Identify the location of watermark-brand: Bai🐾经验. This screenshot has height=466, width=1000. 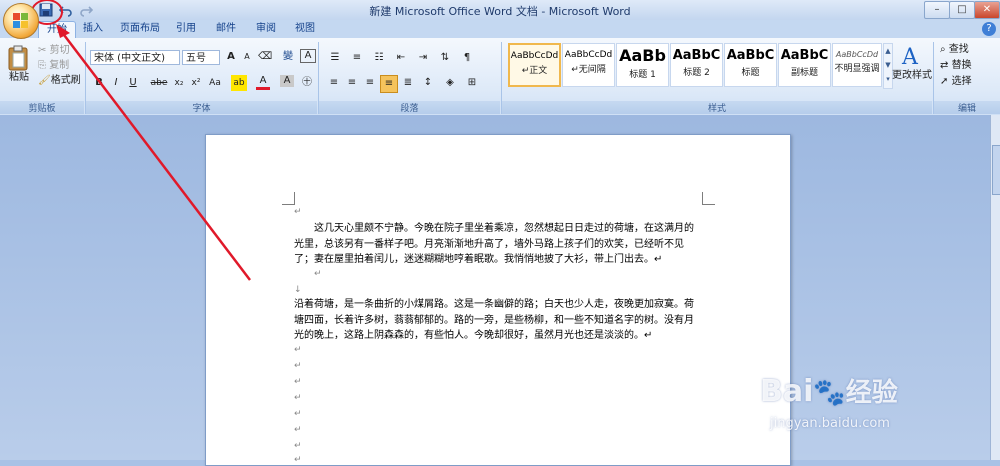
(829, 390).